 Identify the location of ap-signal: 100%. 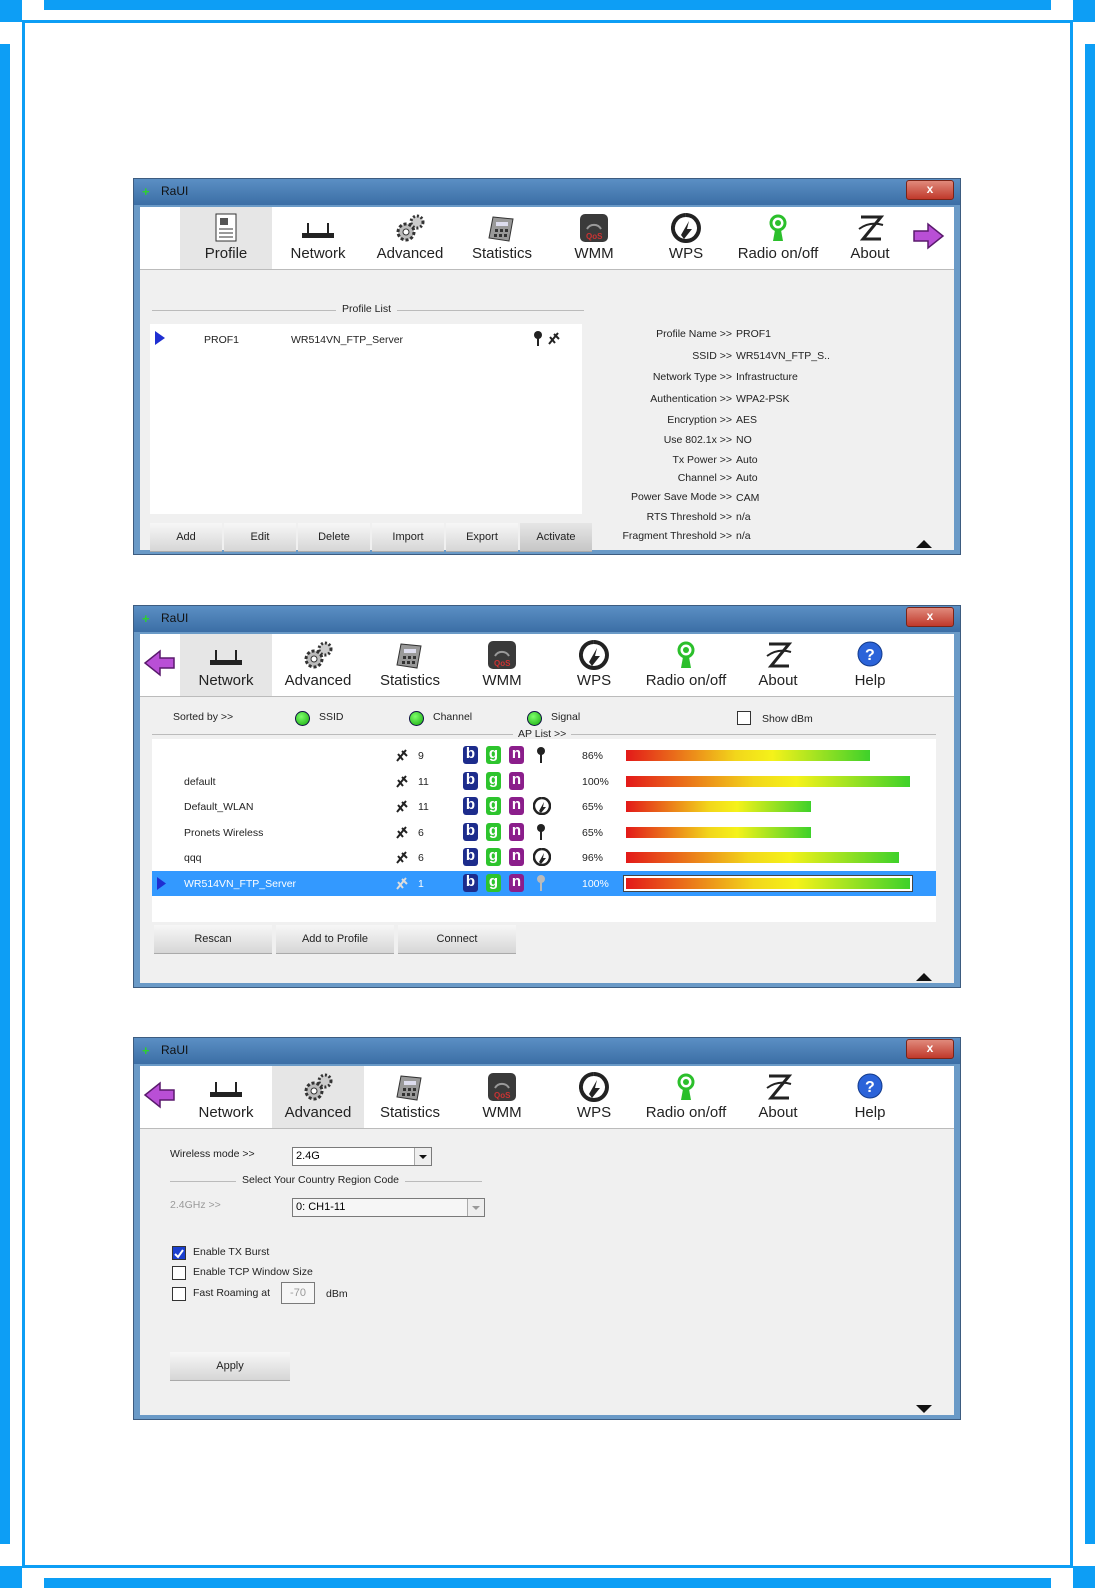
(595, 781).